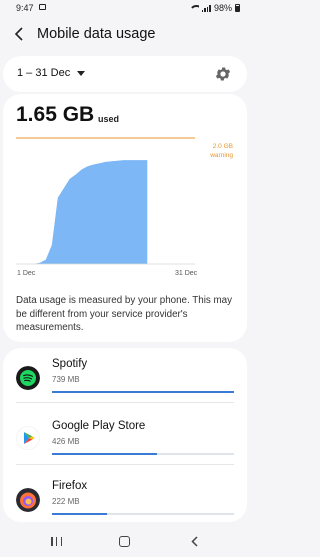  I want to click on app-data-size: 426 MB, so click(66, 441).